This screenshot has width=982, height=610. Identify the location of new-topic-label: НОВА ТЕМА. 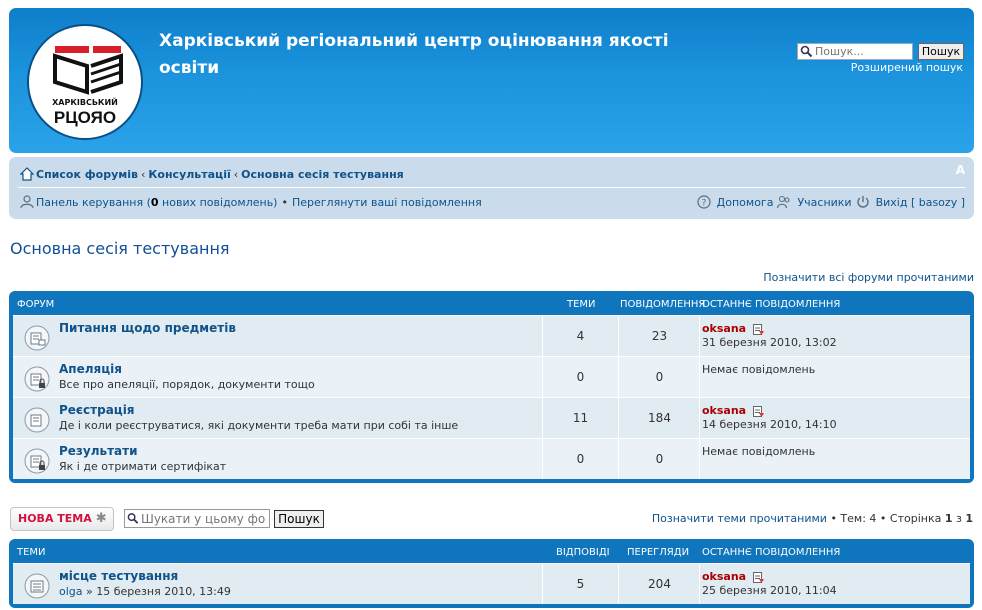
(55, 518).